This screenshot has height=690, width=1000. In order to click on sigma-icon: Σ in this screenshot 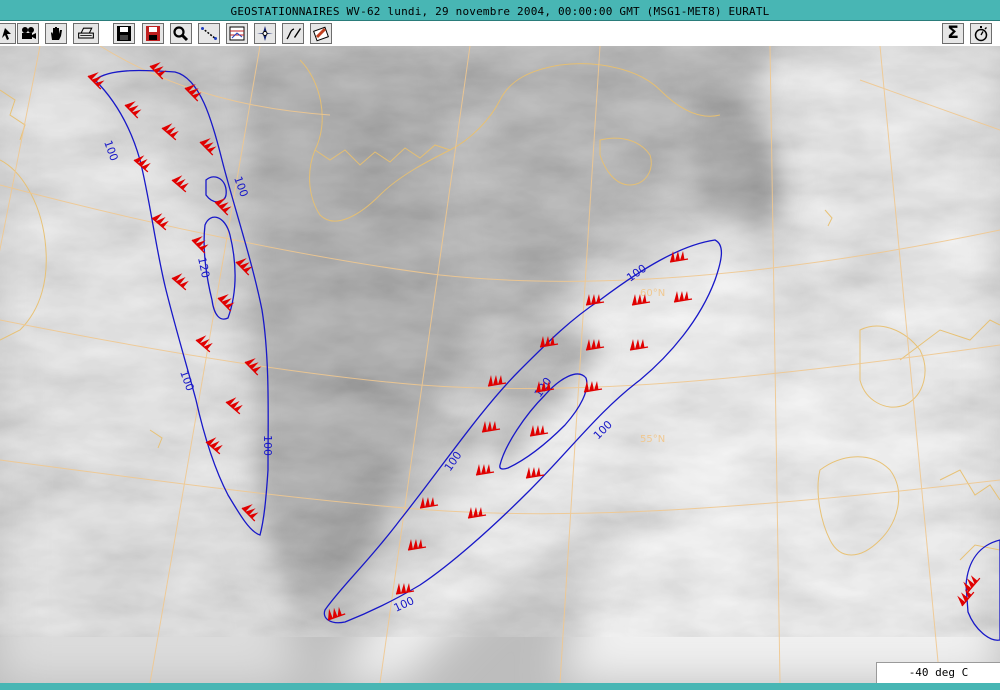, I will do `click(953, 33)`.